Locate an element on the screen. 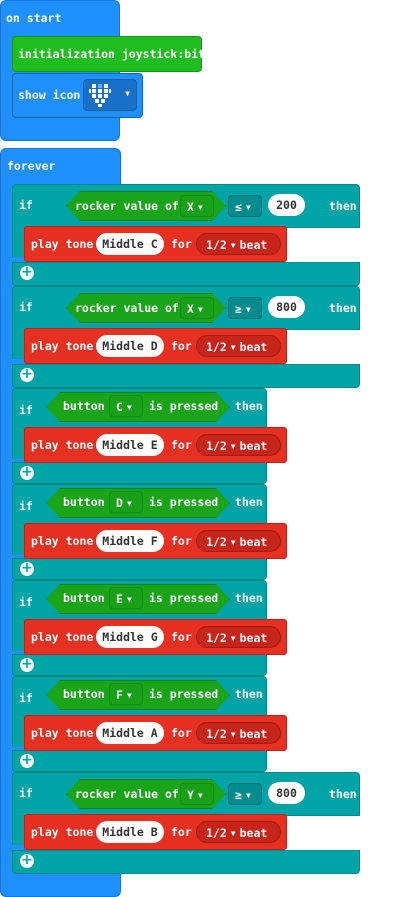 This screenshot has height=897, width=400. note-input: Middle D is located at coordinates (130, 346).